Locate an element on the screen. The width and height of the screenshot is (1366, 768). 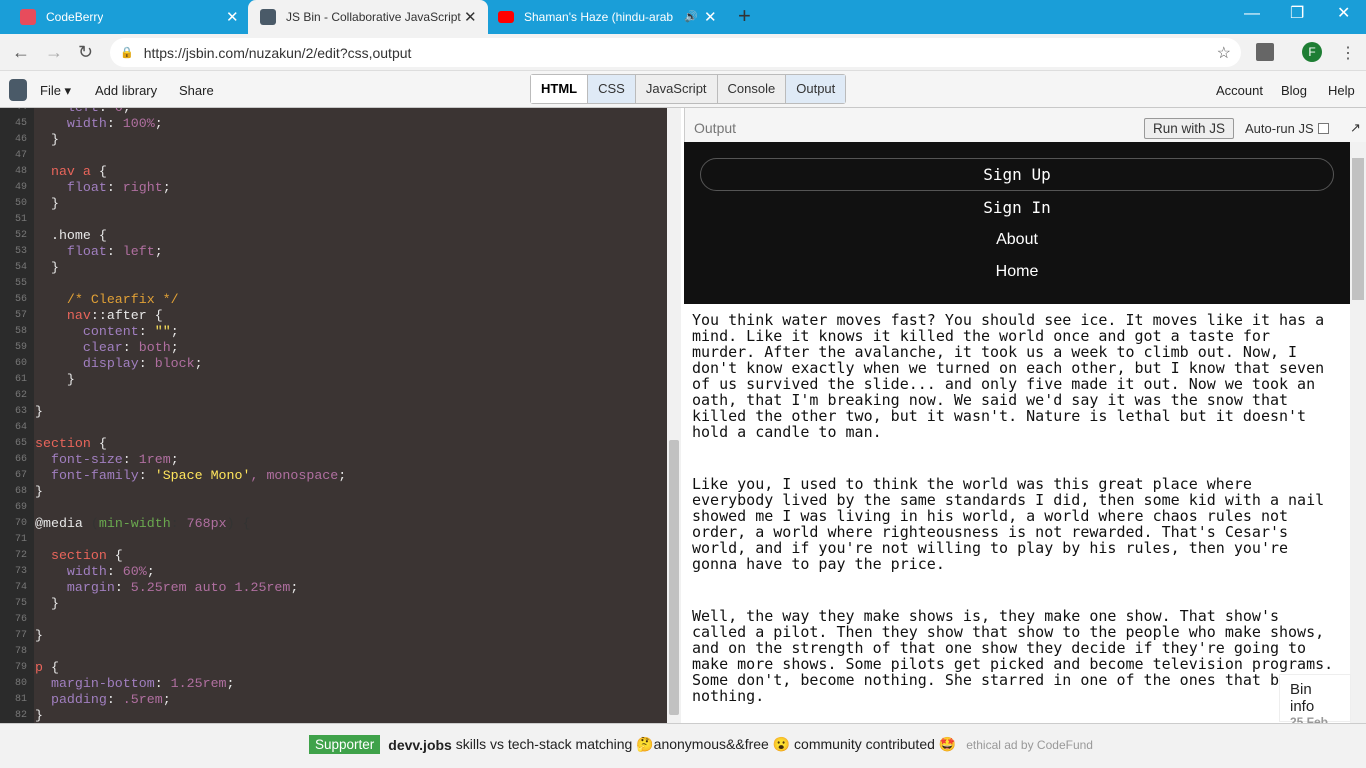
nav-sign-up-link: Sign Up is located at coordinates (1017, 174).